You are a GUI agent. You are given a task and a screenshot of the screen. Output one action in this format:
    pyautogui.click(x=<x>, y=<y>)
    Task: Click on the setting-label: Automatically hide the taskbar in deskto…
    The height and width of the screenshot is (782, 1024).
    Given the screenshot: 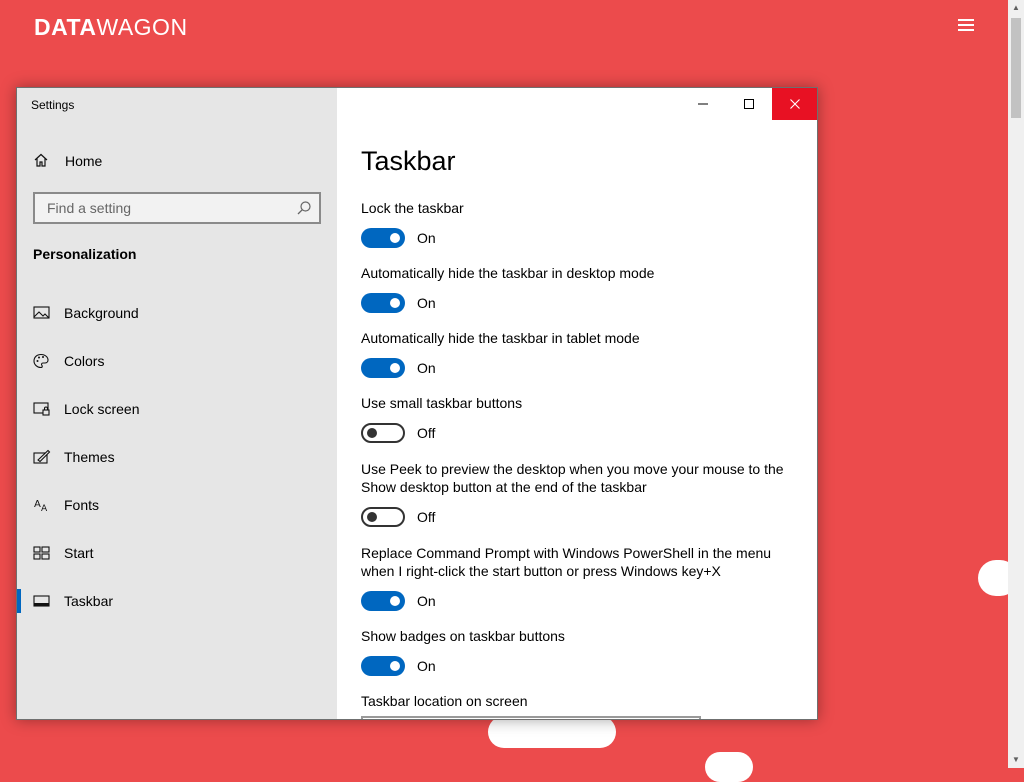 What is the action you would take?
    pyautogui.click(x=508, y=273)
    